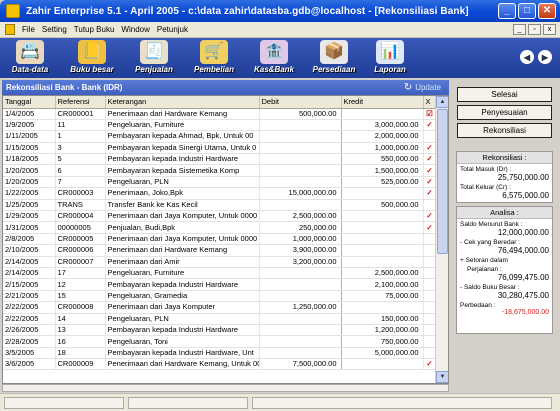 The height and width of the screenshot is (411, 560). I want to click on table-row: 2/22/2005 14 Pengeluaran, PLN 150,000.00, so click(220, 319).